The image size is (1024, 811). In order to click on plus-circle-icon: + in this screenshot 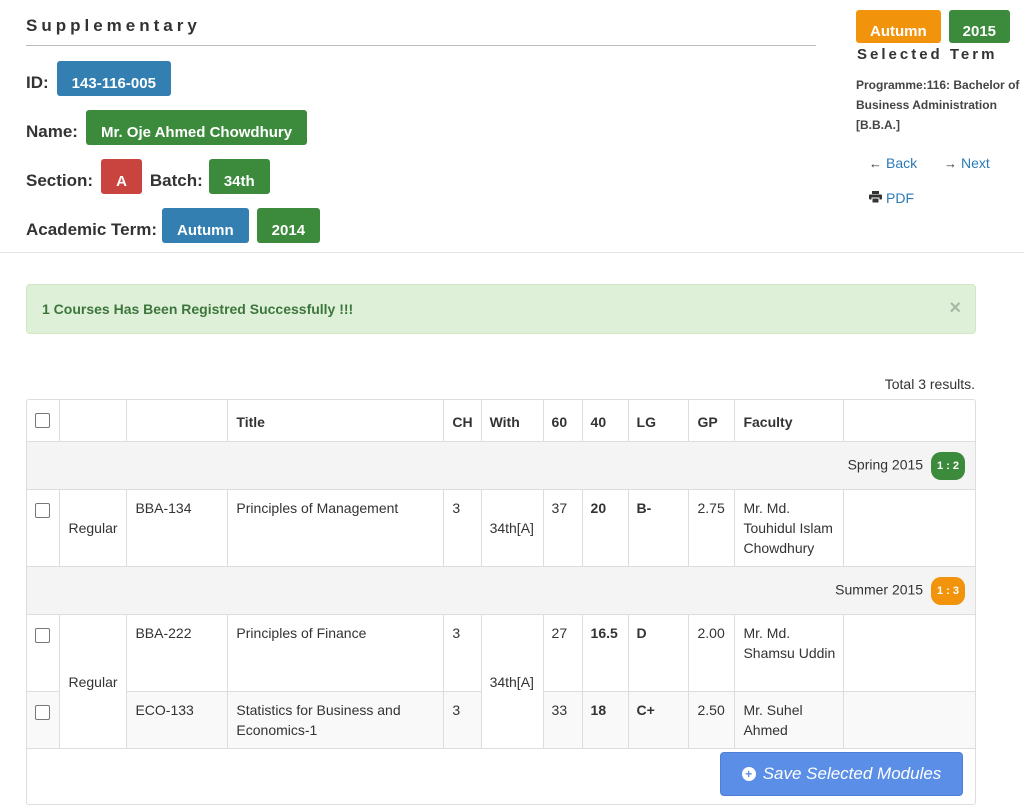, I will do `click(748, 774)`.